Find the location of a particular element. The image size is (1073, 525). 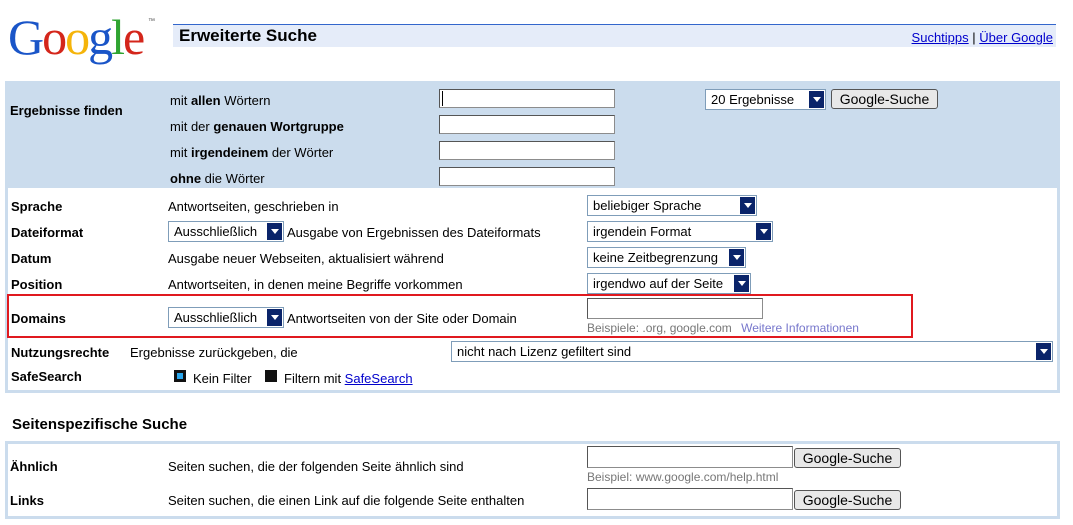

domains-label: Domains is located at coordinates (38, 318).